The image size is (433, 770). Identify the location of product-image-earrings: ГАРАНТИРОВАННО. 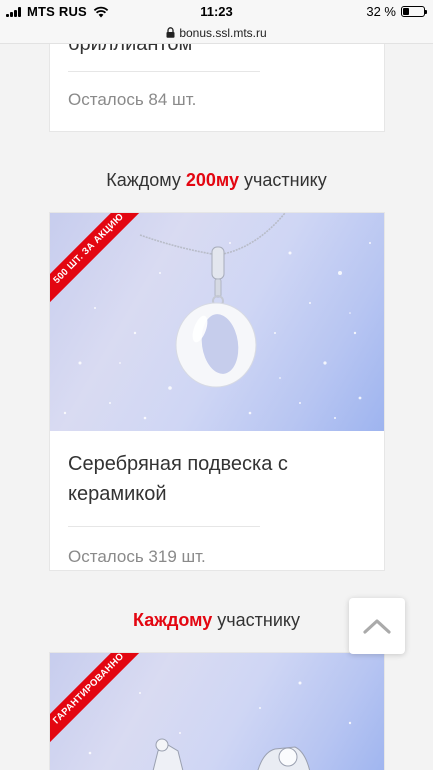
(217, 711).